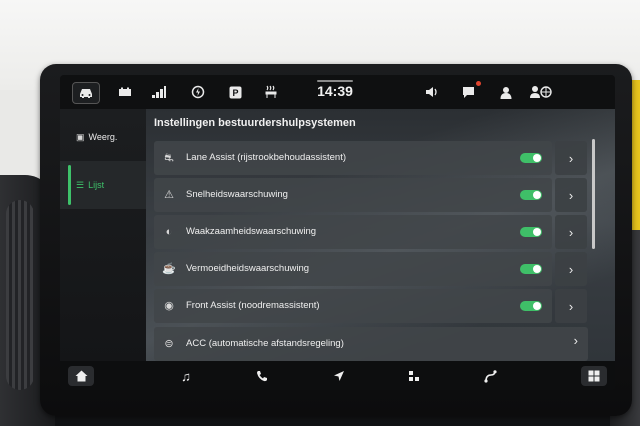 The height and width of the screenshot is (426, 640). I want to click on connection-icon, so click(491, 376).